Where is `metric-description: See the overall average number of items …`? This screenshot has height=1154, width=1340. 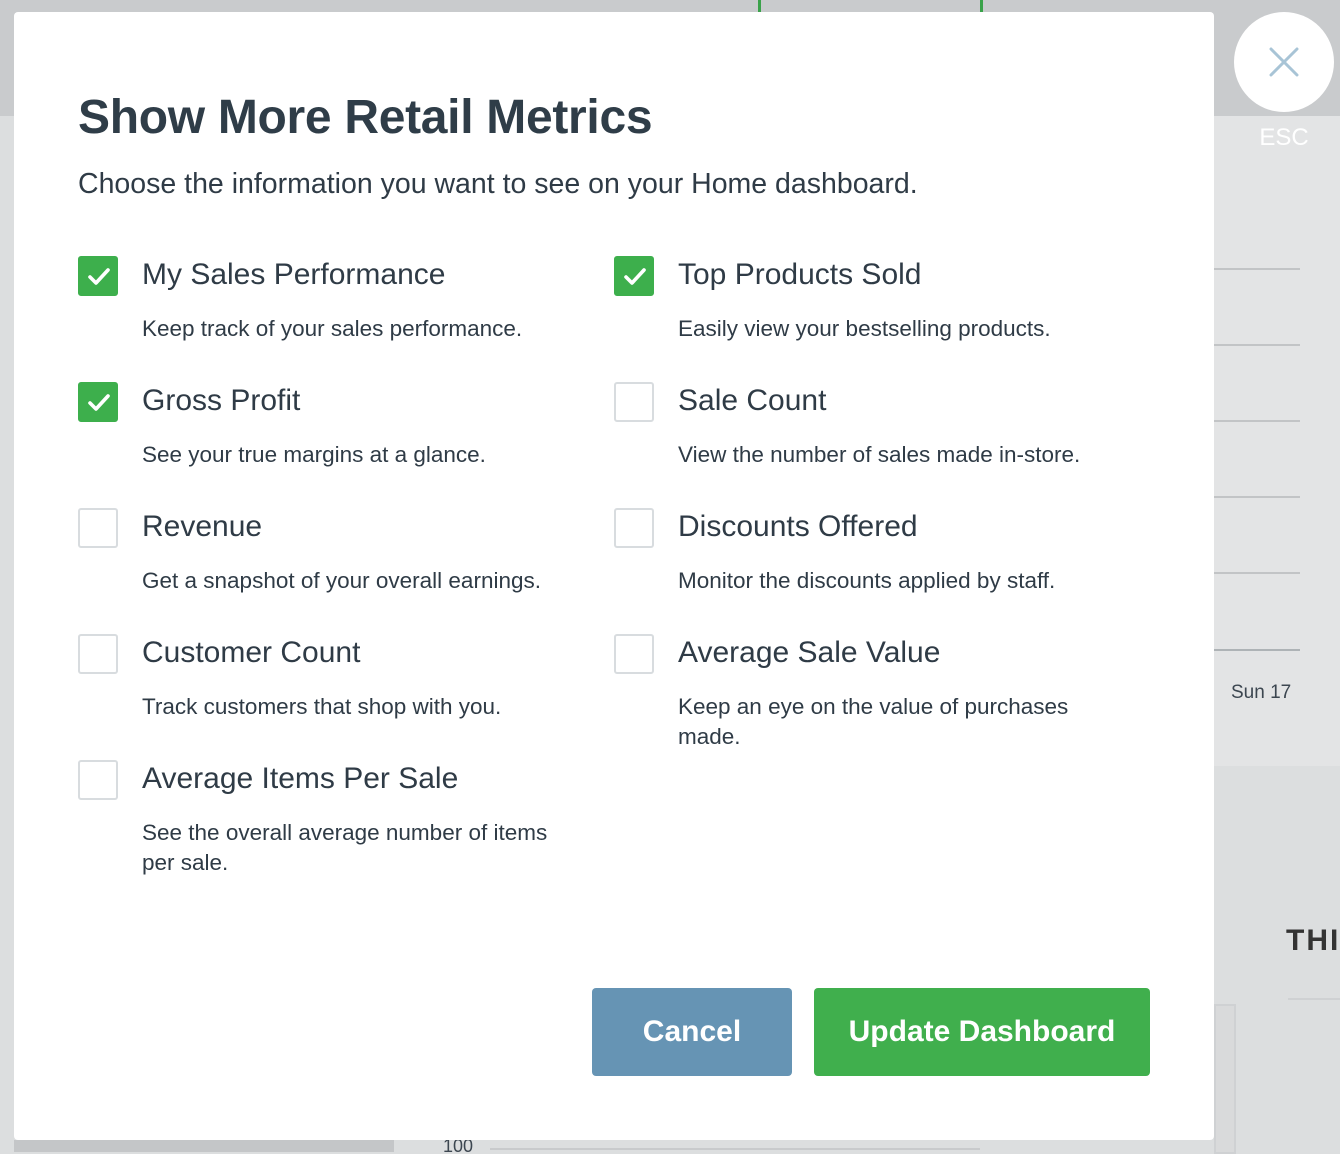 metric-description: See the overall average number of items … is located at coordinates (345, 847).